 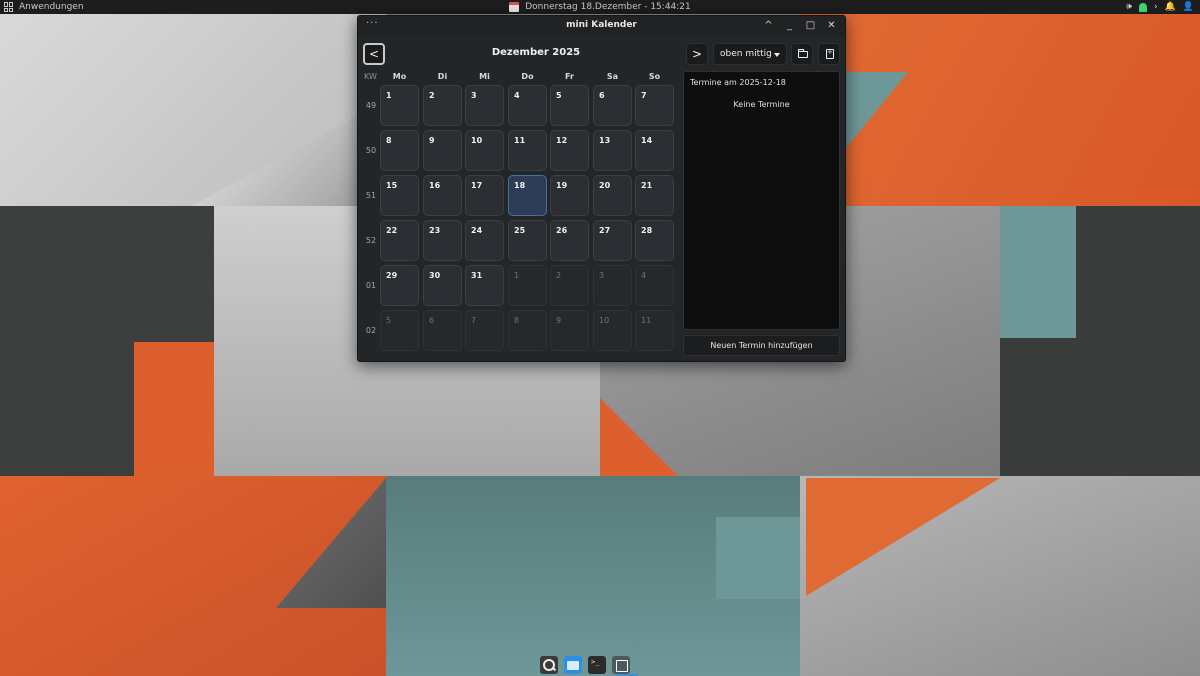 What do you see at coordinates (746, 54) in the screenshot?
I see `position-dropdown-value: oben mittig` at bounding box center [746, 54].